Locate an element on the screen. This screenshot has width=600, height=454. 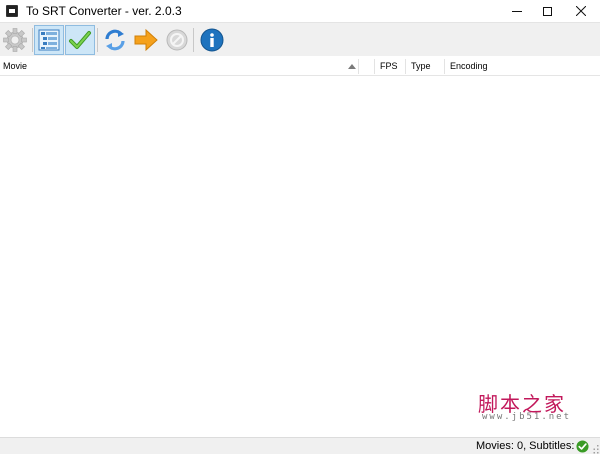
window-title: To SRT Converter - ver. 2.0.3 is located at coordinates (104, 11).